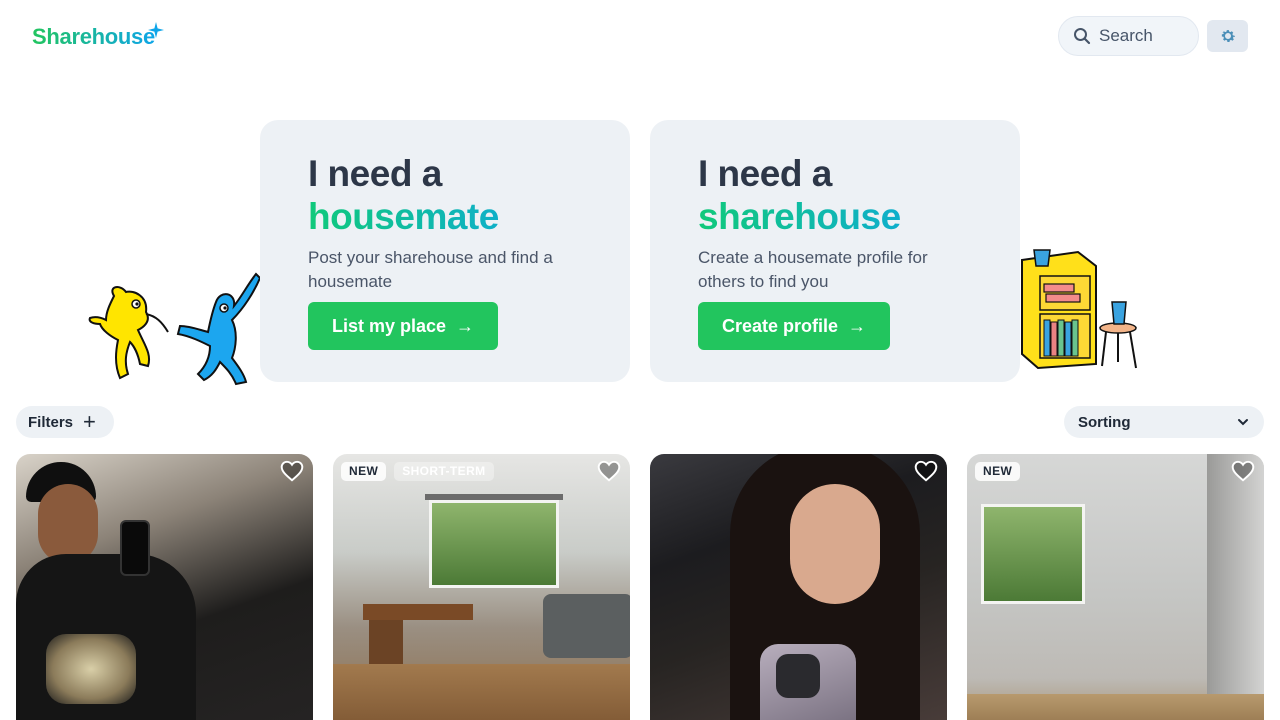 This screenshot has width=1280, height=720. Describe the element at coordinates (1164, 422) in the screenshot. I see `sorting-dropdown: Sorting` at that location.